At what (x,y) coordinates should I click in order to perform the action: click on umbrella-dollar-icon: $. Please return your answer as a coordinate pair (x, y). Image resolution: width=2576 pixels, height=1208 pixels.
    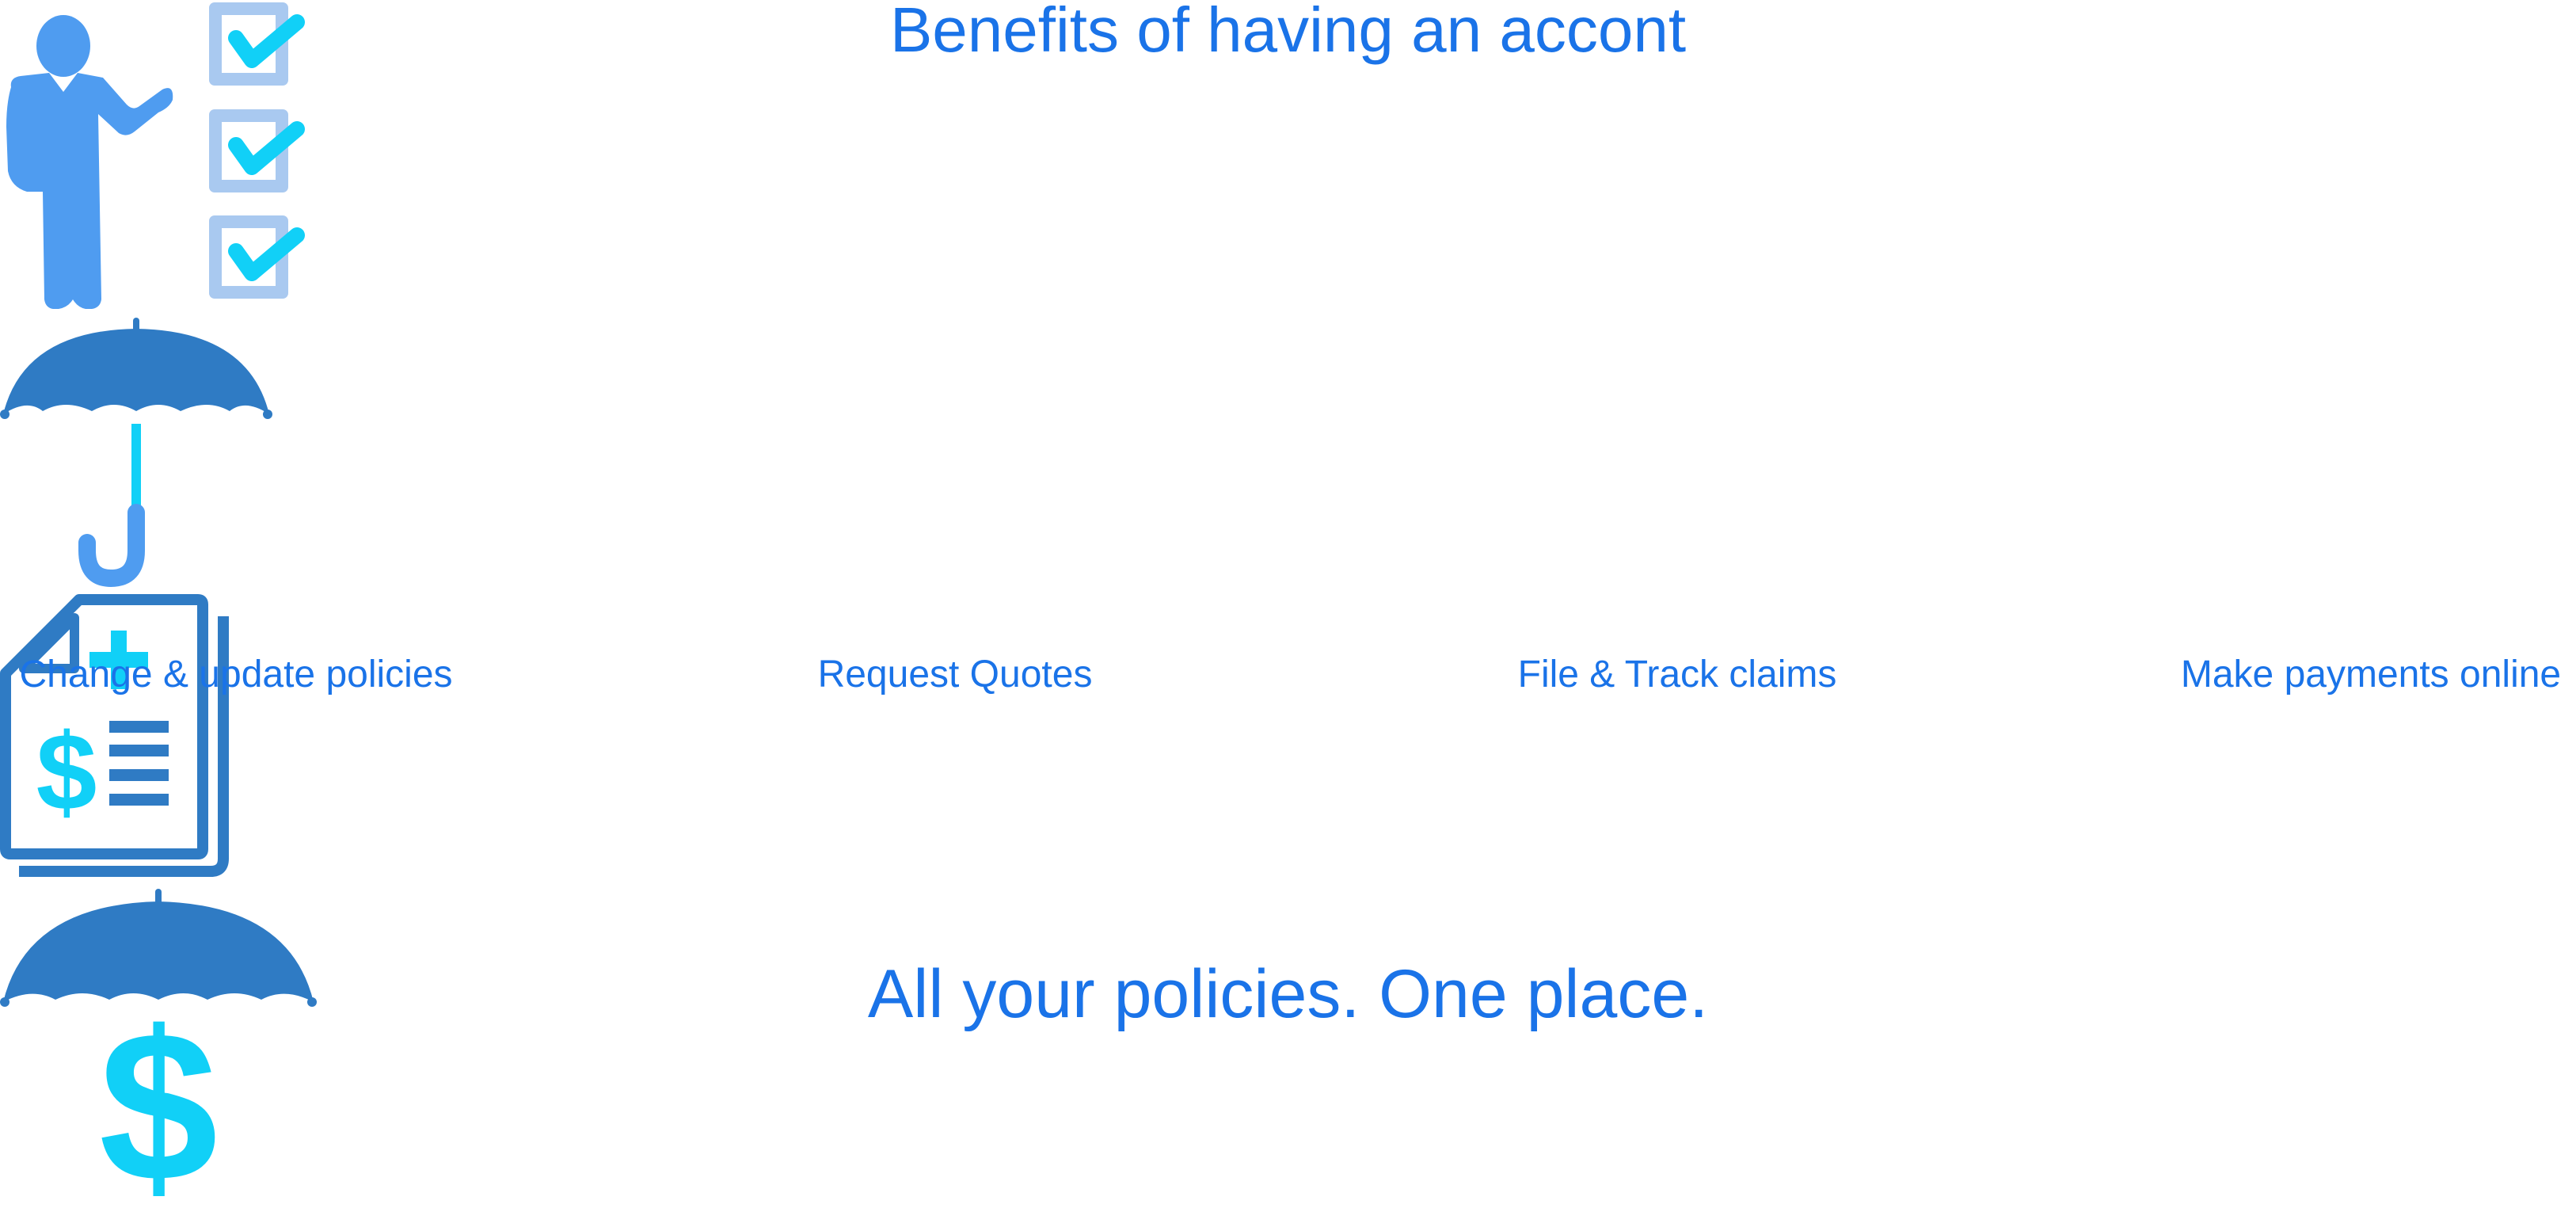
    Looking at the image, I should click on (158, 1048).